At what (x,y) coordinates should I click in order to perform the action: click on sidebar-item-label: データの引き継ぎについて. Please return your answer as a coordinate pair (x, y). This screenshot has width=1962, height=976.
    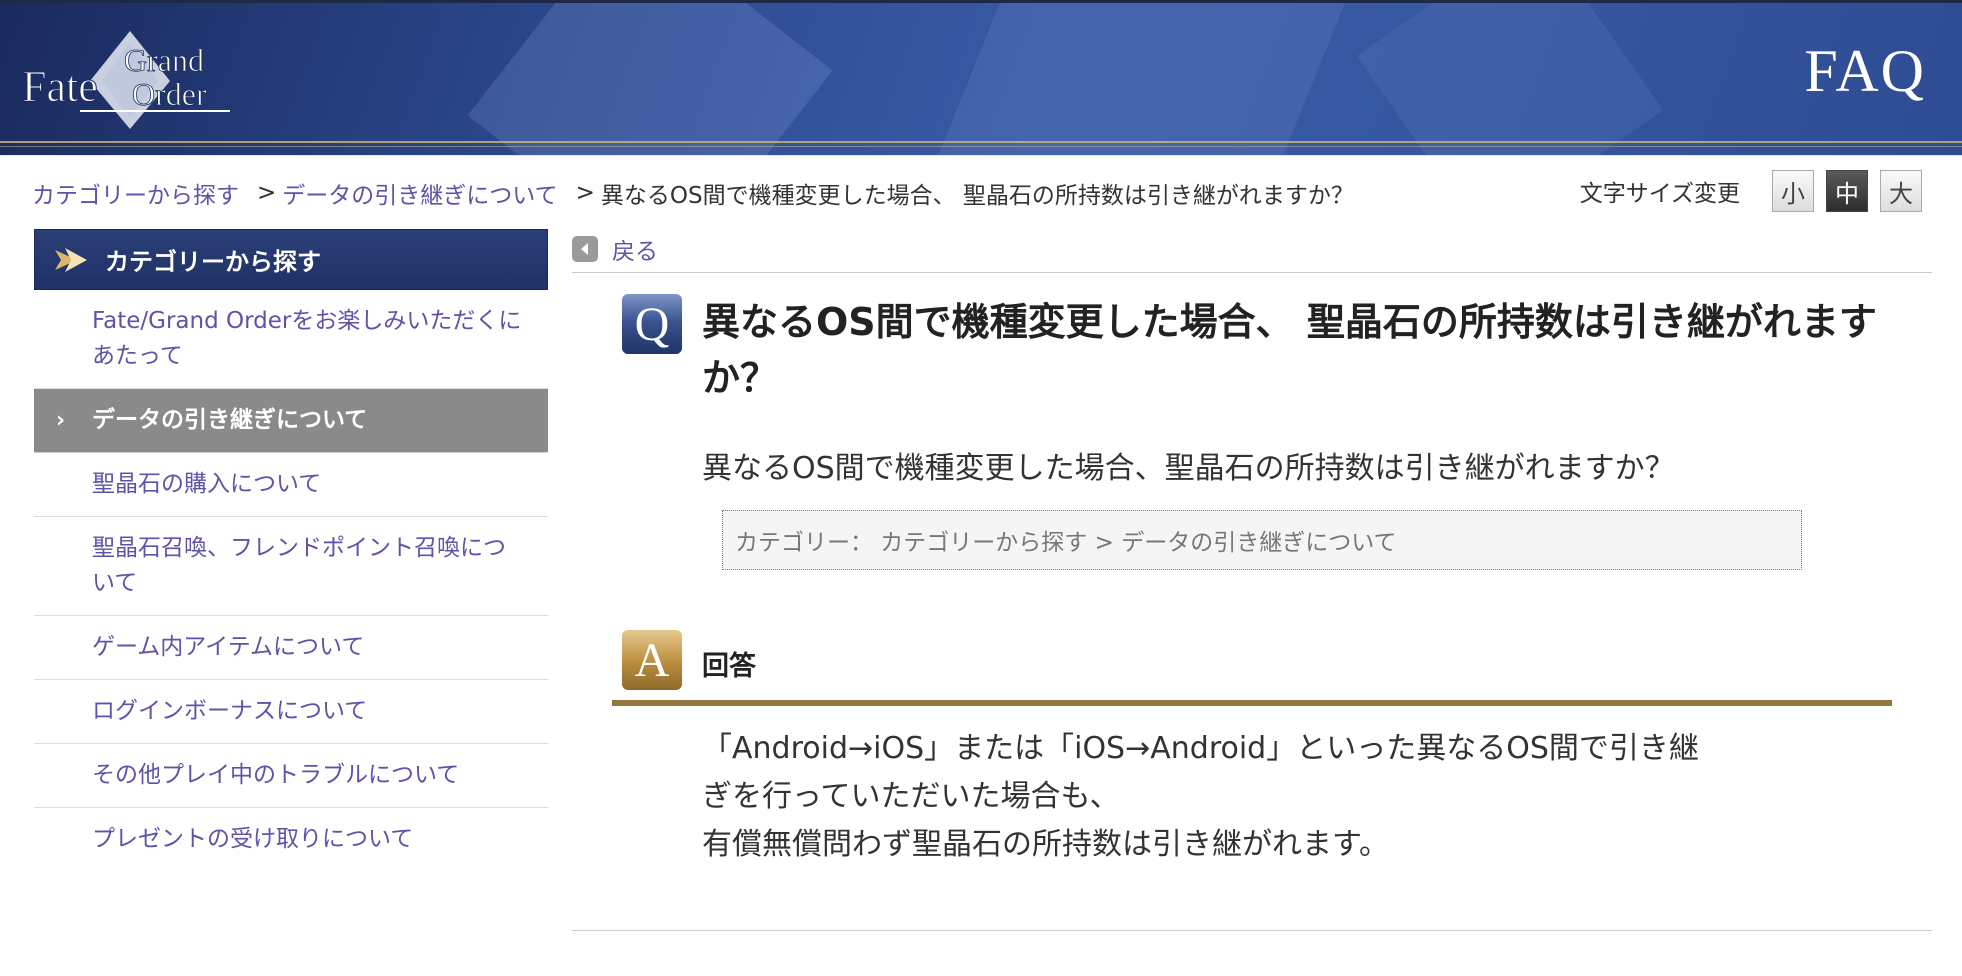
    Looking at the image, I should click on (230, 420).